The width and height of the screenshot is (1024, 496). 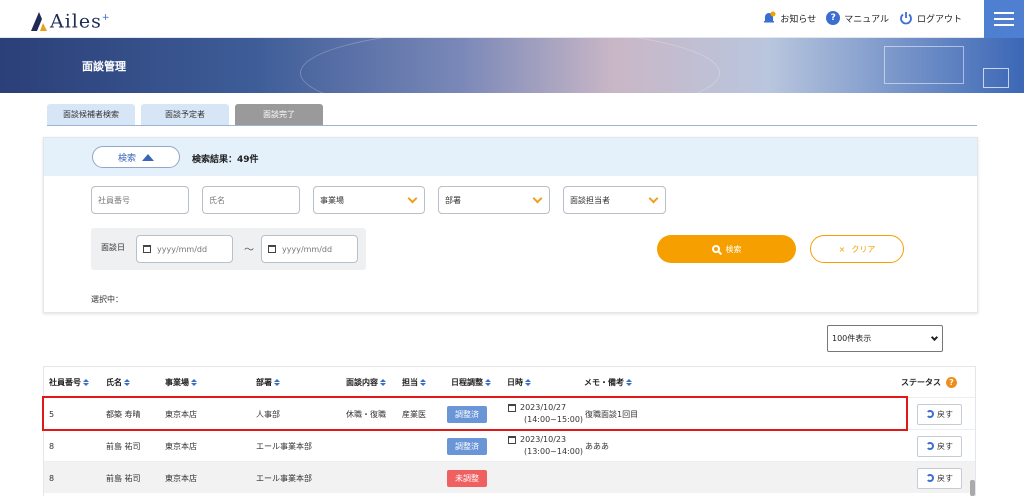 I want to click on department-select: 部署, so click(x=494, y=200).